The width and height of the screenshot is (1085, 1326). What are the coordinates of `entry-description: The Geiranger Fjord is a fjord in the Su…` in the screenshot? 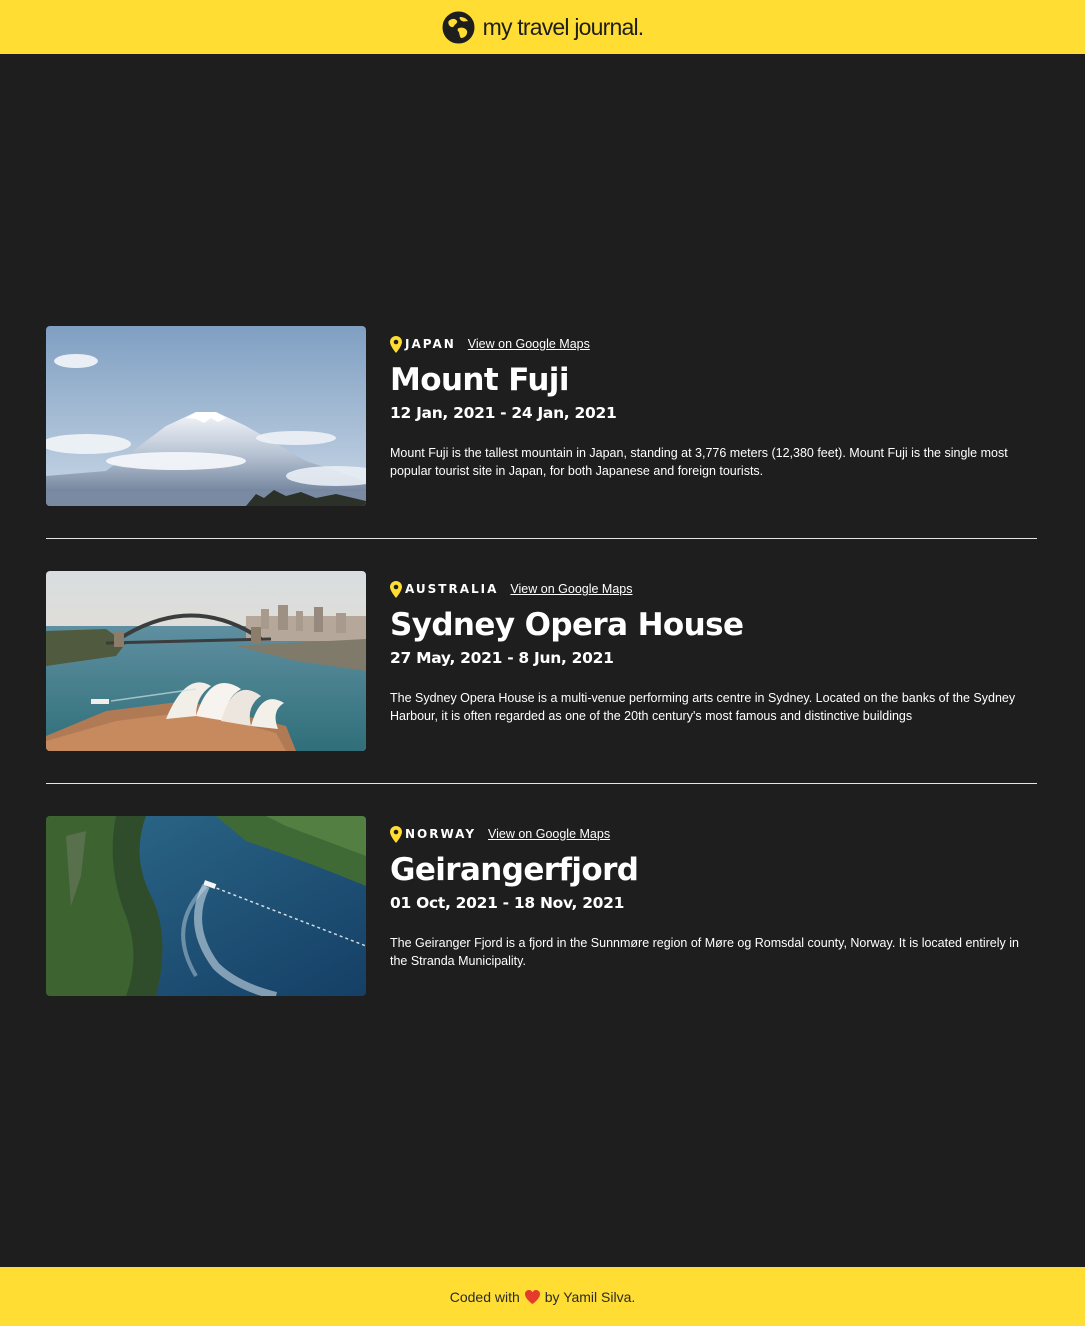 It's located at (704, 952).